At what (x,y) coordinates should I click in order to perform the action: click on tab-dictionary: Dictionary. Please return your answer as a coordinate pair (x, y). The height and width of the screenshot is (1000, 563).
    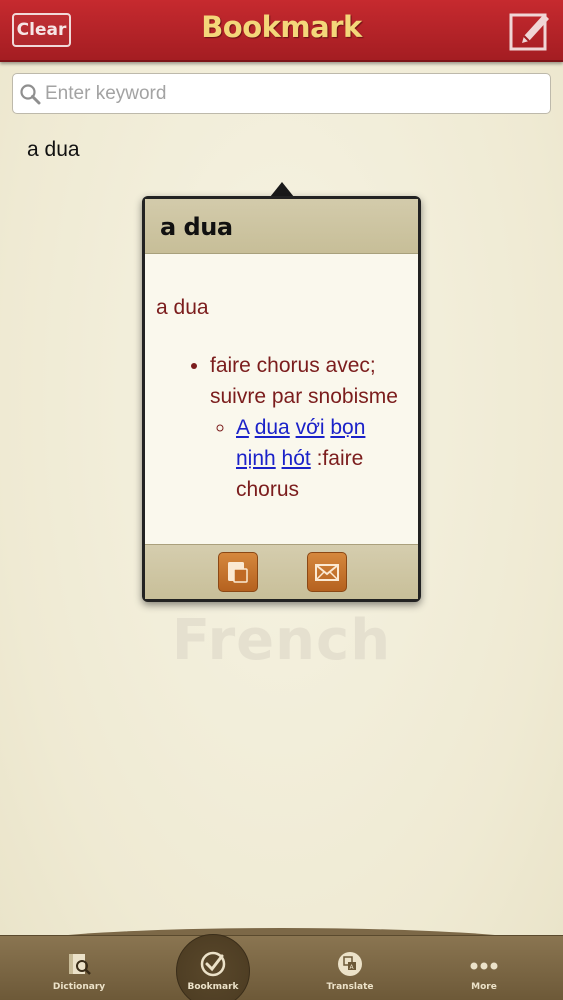
    Looking at the image, I should click on (79, 975).